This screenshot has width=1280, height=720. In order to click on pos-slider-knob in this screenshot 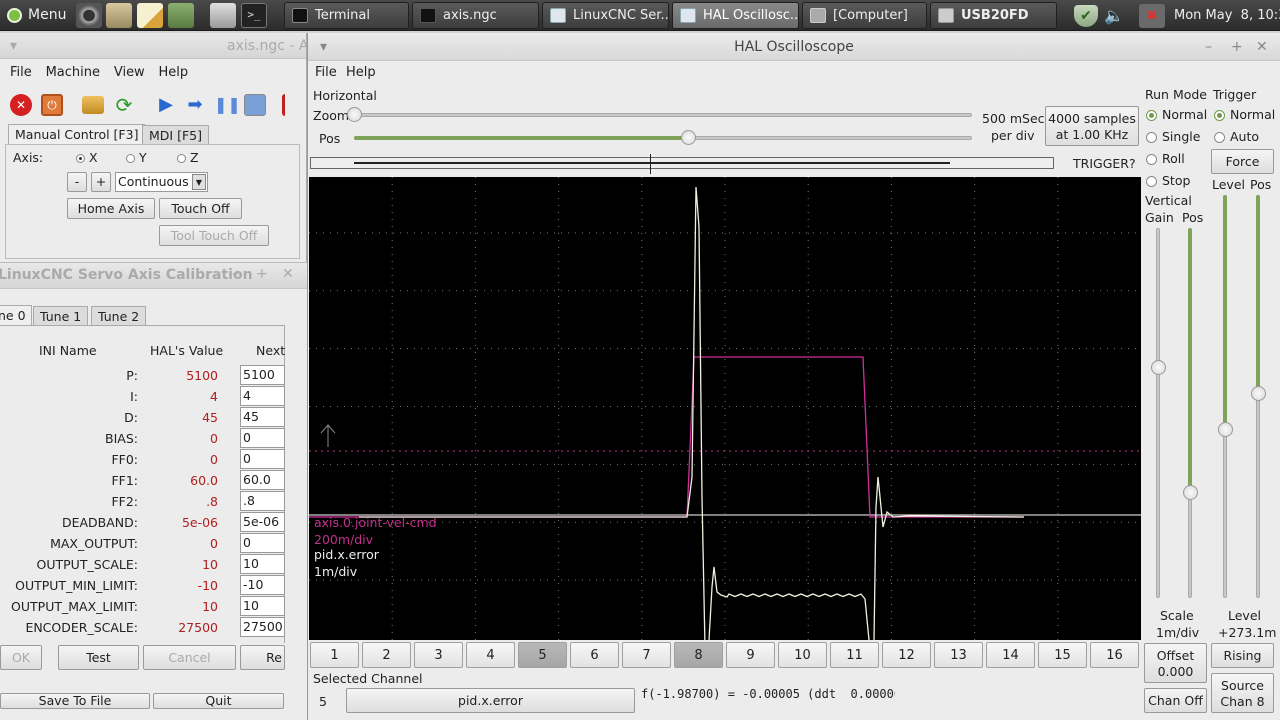, I will do `click(688, 137)`.